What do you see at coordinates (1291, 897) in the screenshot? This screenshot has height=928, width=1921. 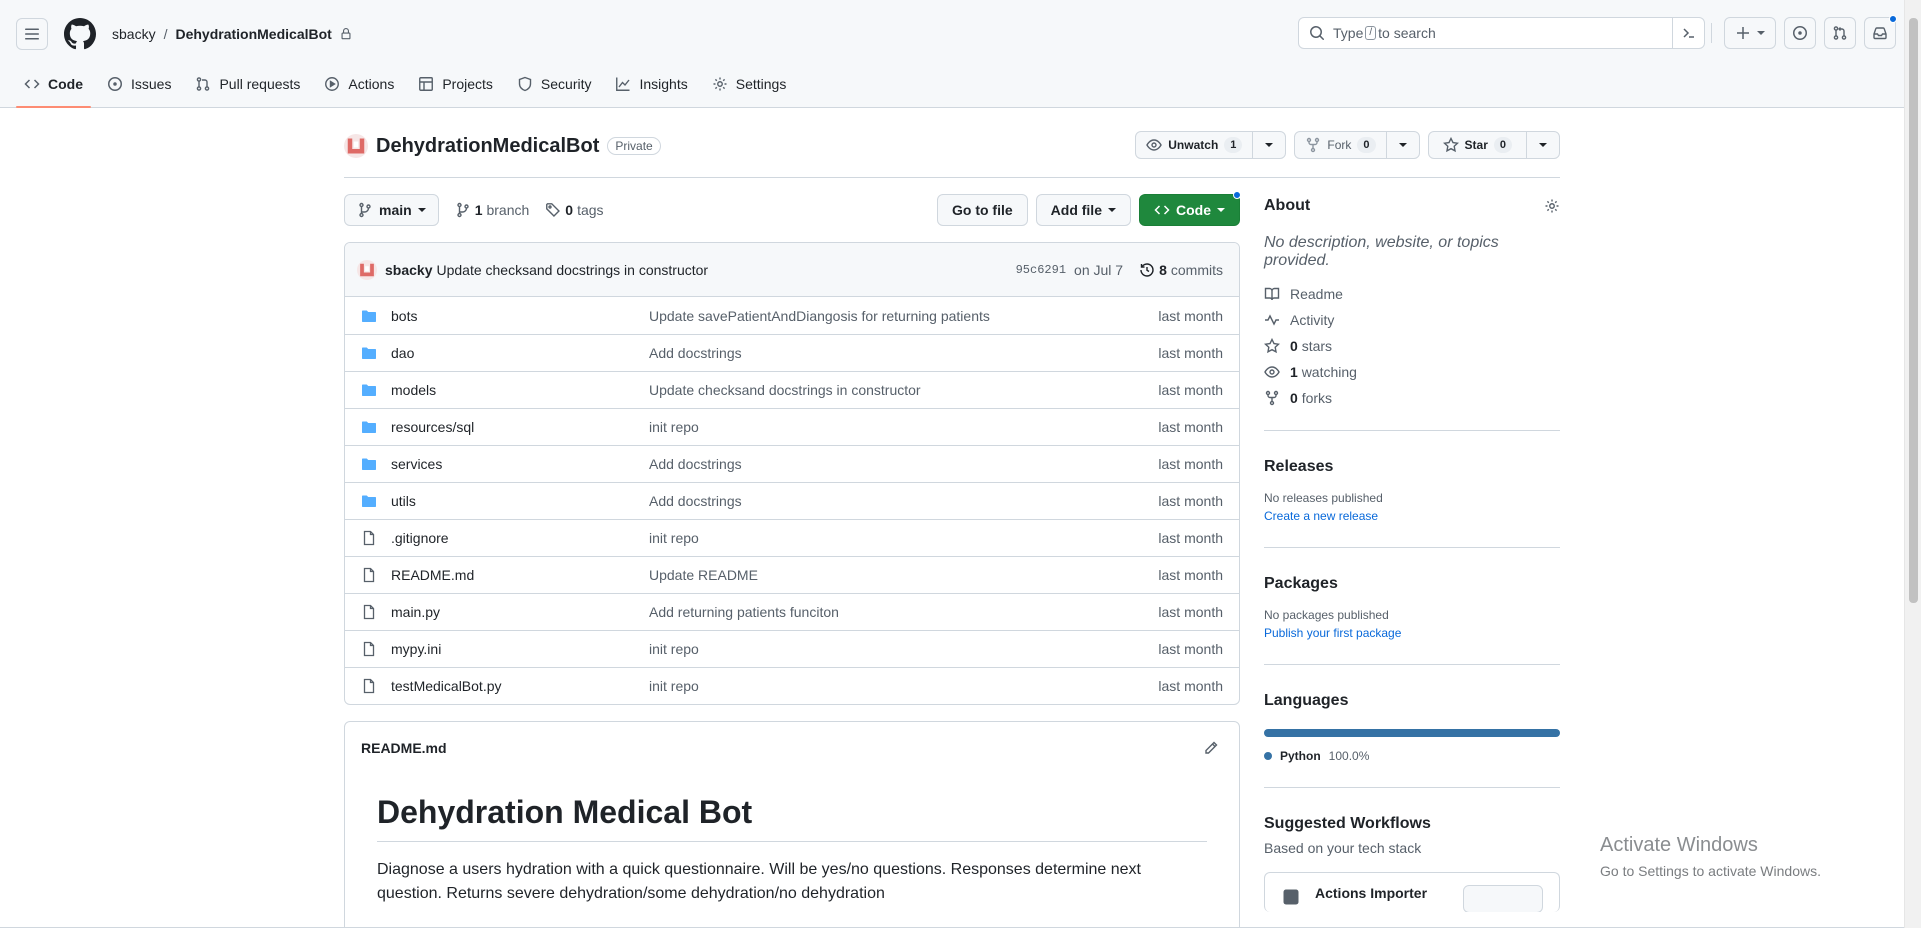 I see `workflow-icon` at bounding box center [1291, 897].